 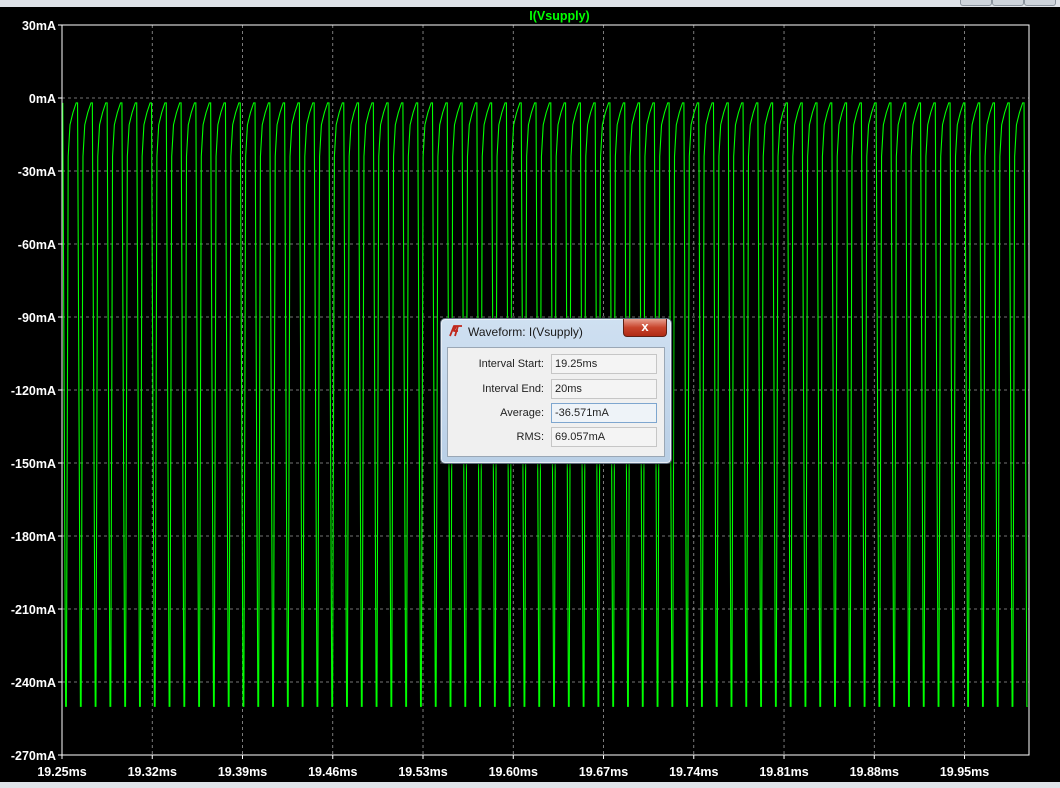 I want to click on window-bottom-edge, so click(x=530, y=785).